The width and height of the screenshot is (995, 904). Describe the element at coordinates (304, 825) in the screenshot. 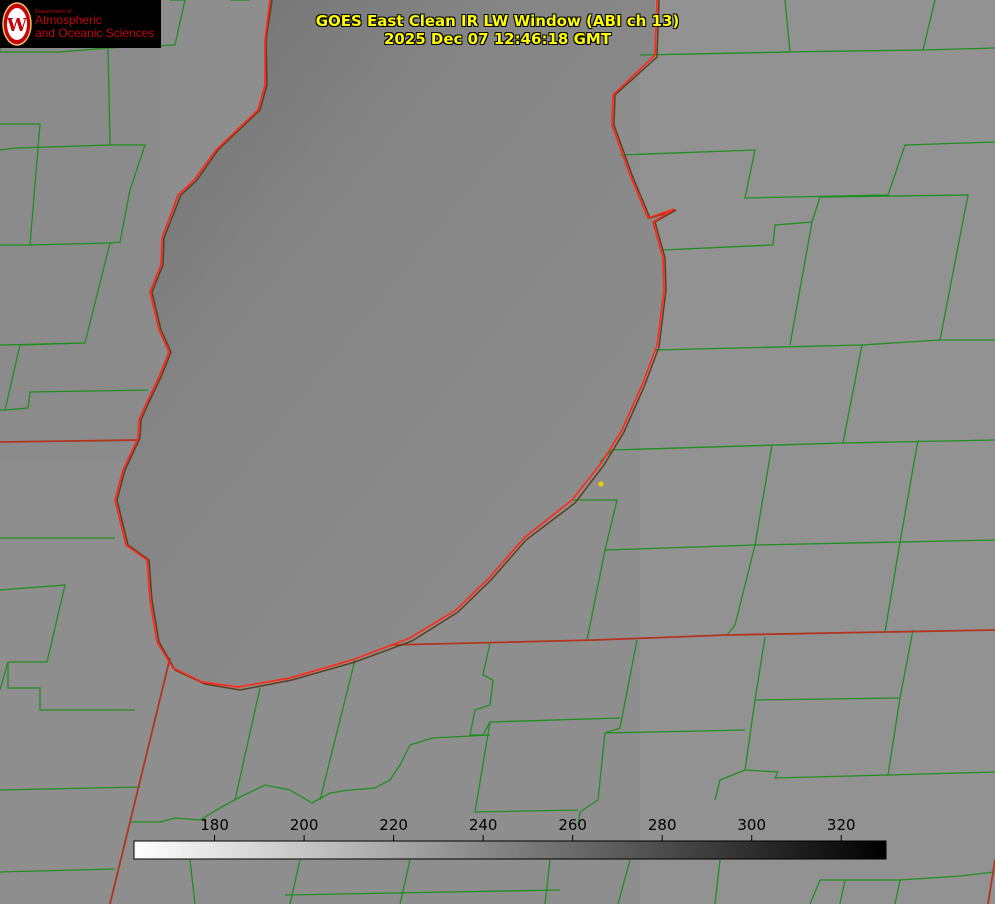

I see `colorbar-tick-label: 200` at that location.